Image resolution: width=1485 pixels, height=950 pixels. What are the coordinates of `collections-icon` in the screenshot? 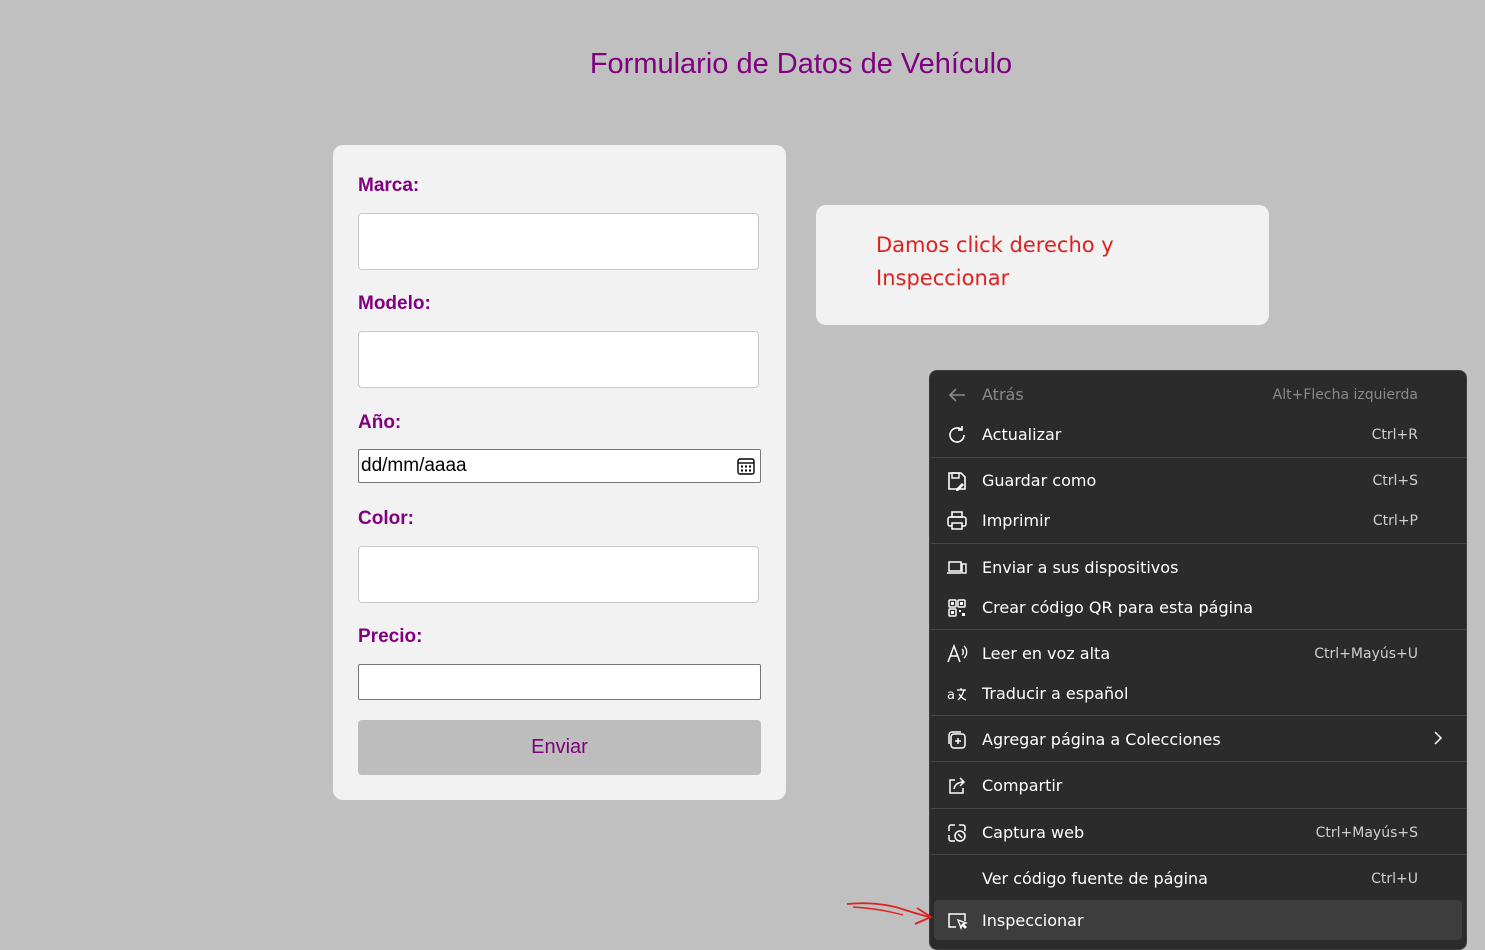 It's located at (957, 740).